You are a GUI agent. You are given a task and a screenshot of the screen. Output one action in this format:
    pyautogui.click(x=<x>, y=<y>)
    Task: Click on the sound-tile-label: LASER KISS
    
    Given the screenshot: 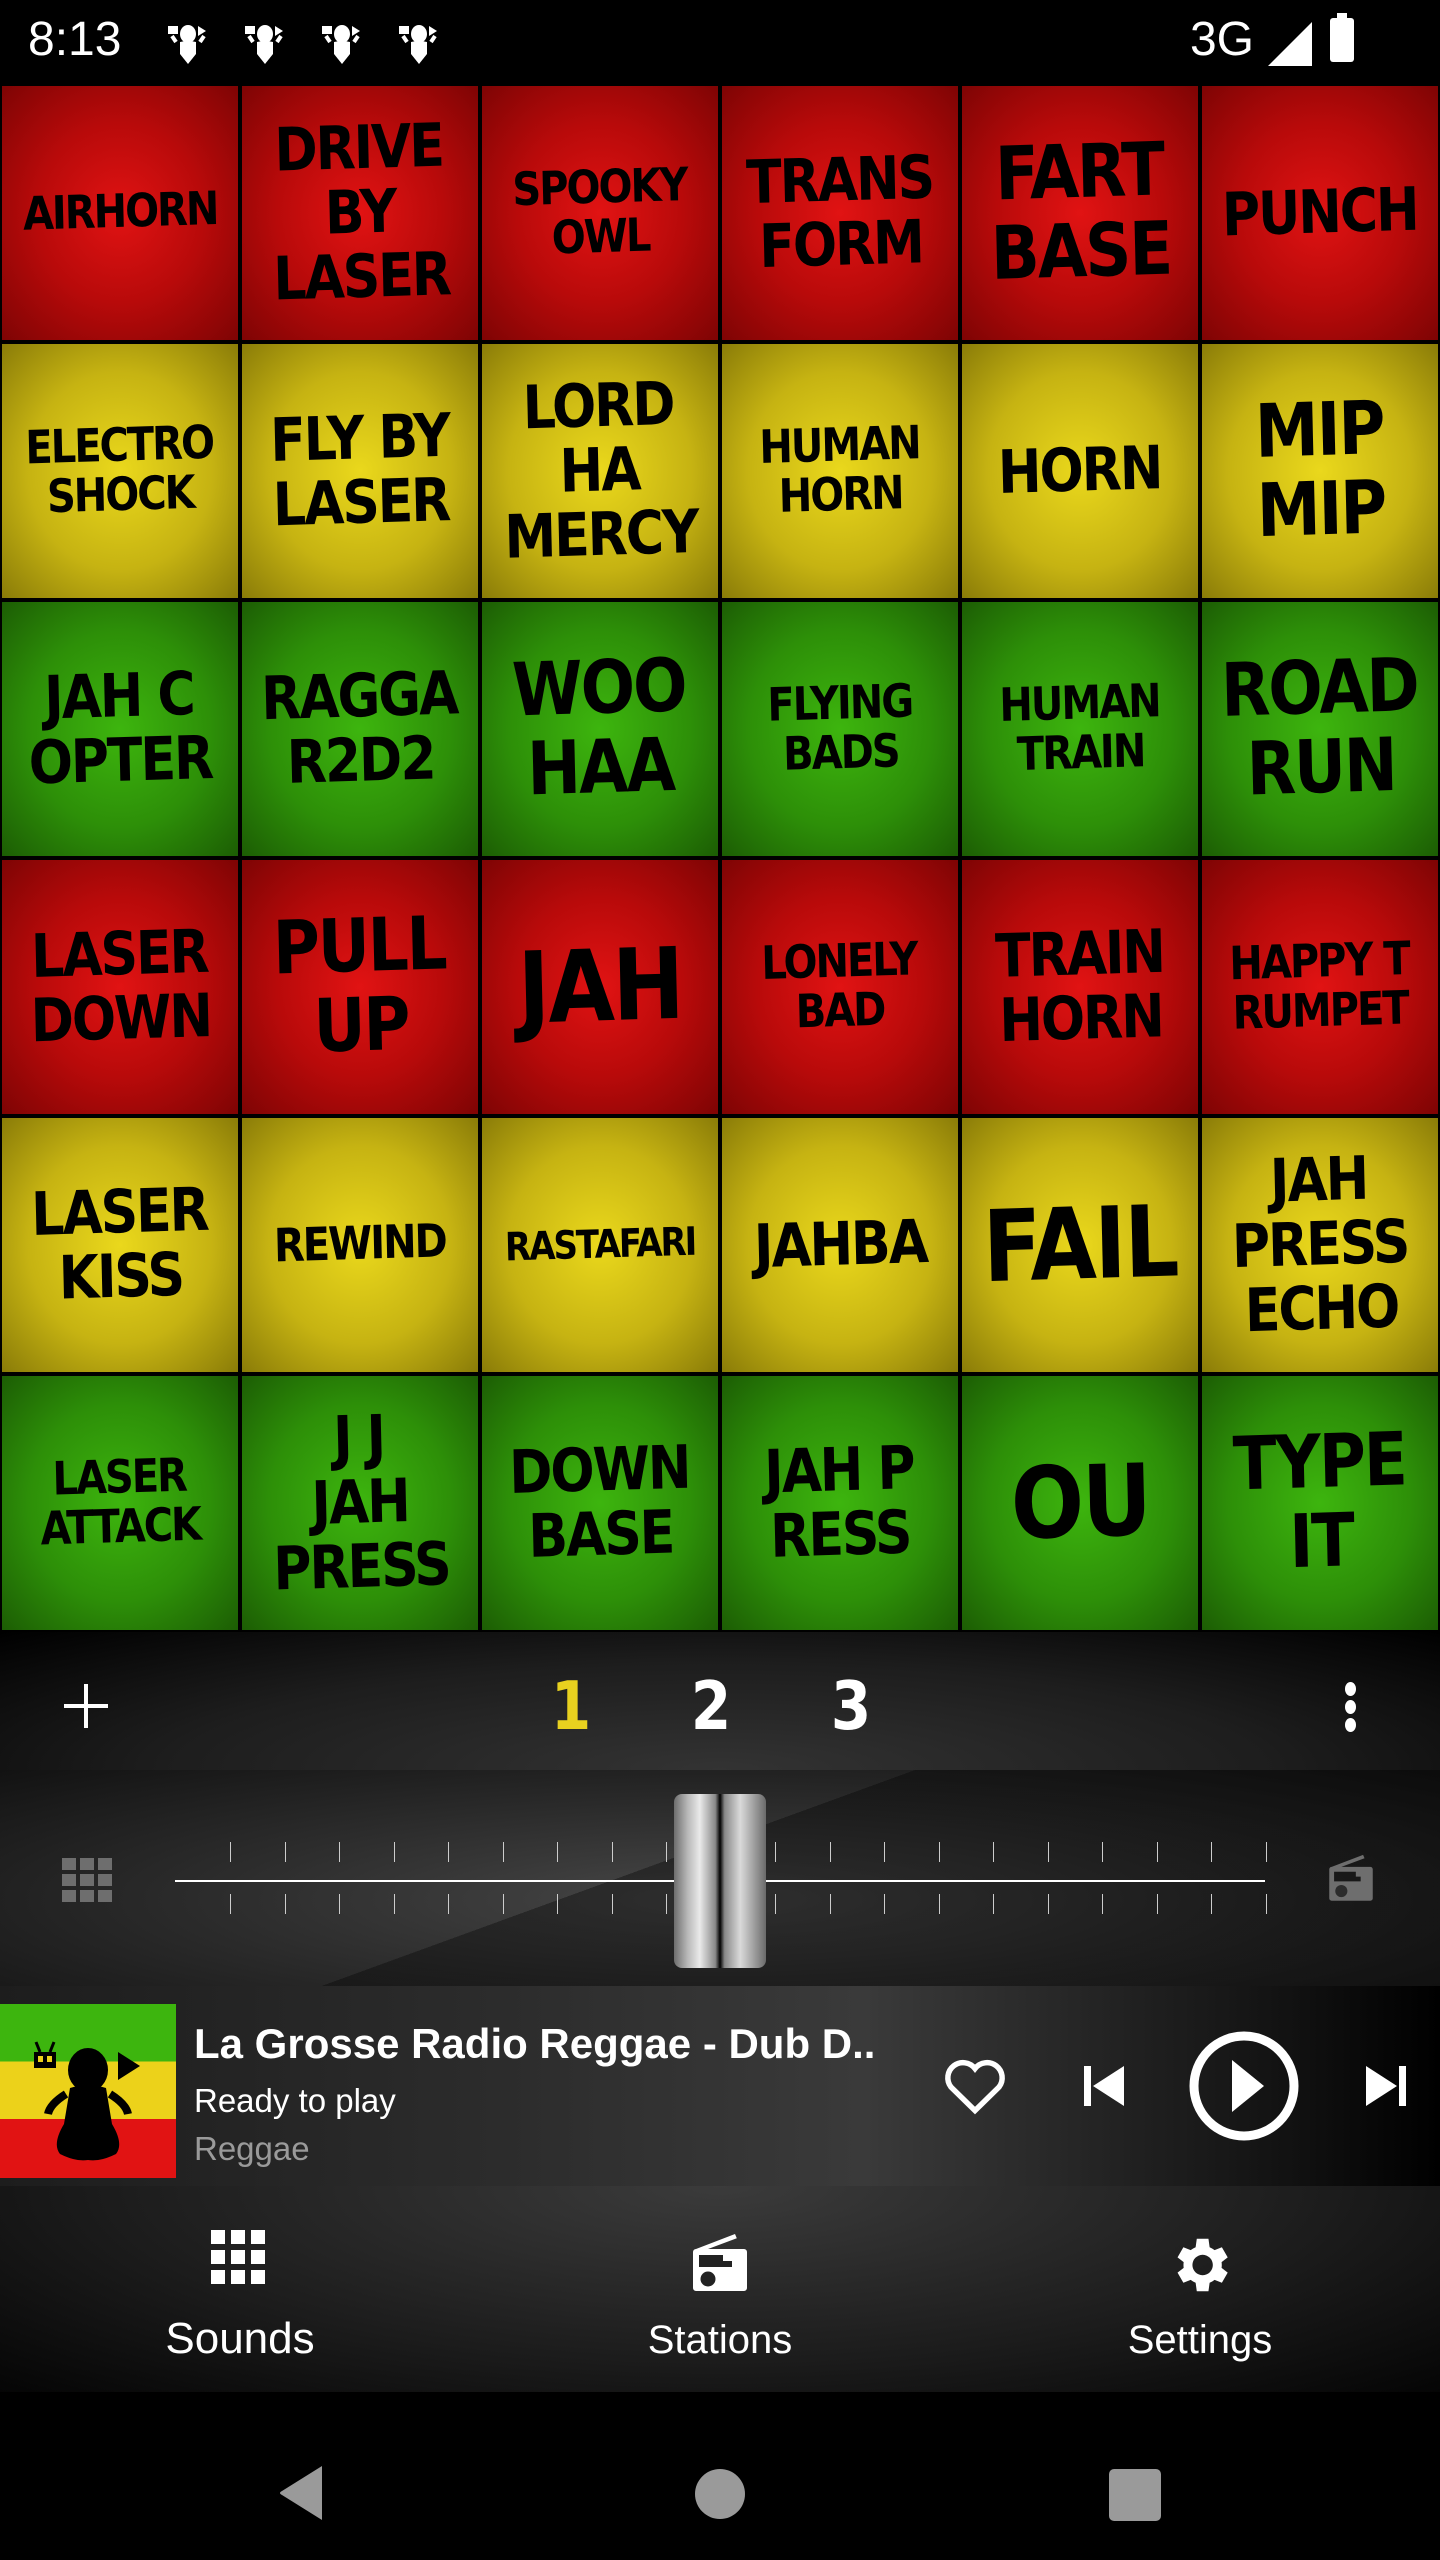 What is the action you would take?
    pyautogui.click(x=119, y=1244)
    